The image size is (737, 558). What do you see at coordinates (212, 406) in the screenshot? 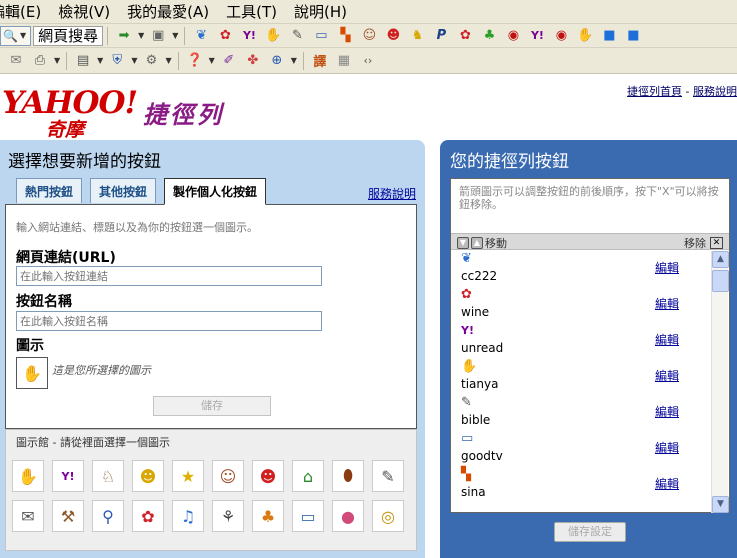
I see `save-button: 儲存` at bounding box center [212, 406].